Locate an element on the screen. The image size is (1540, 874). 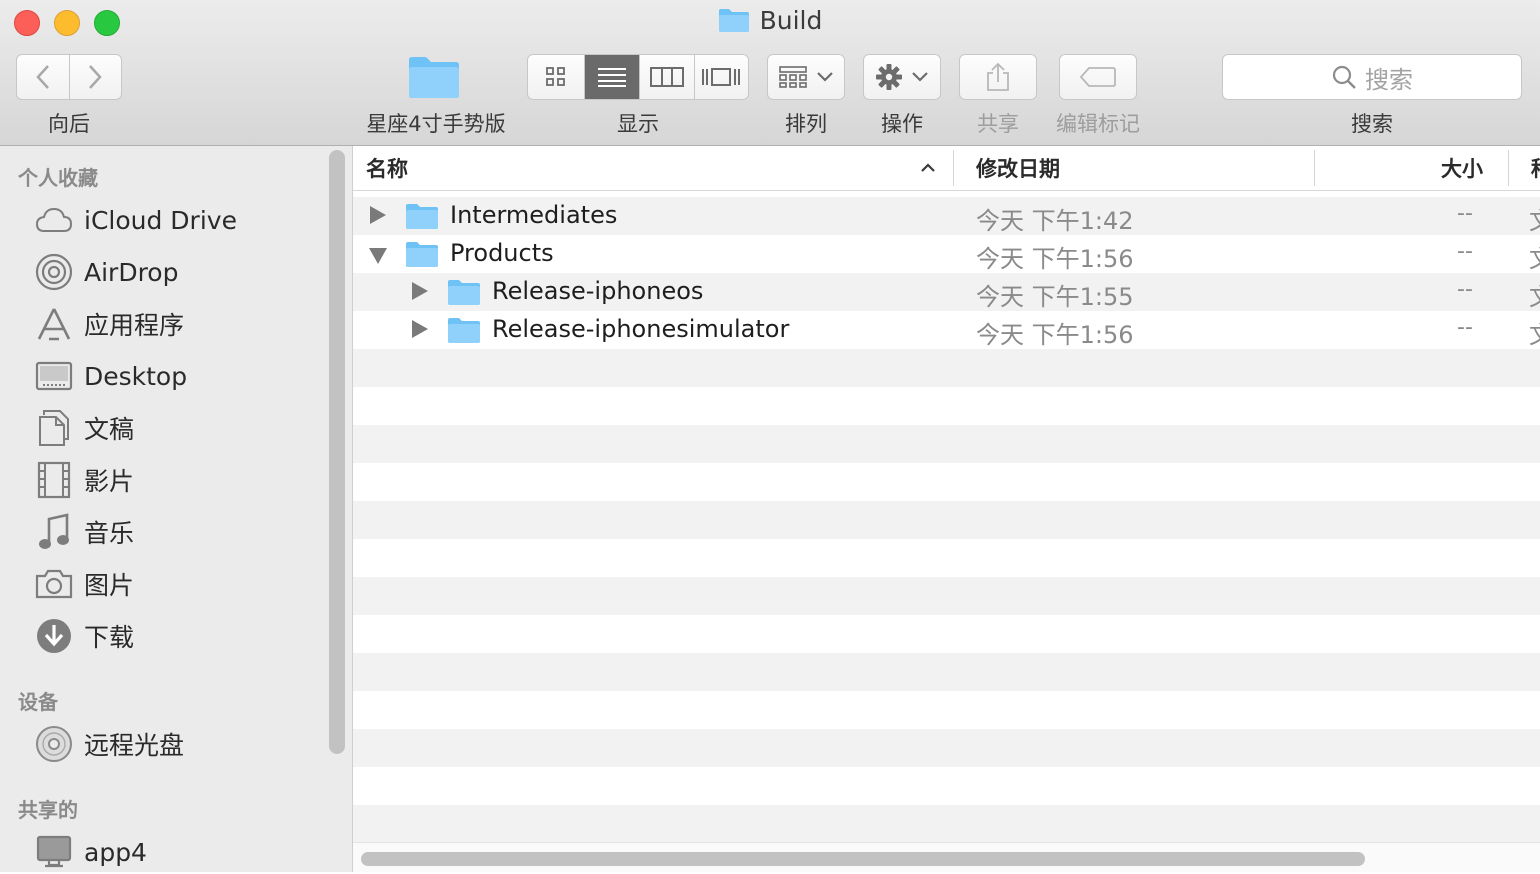
airdrop-icon is located at coordinates (54, 272).